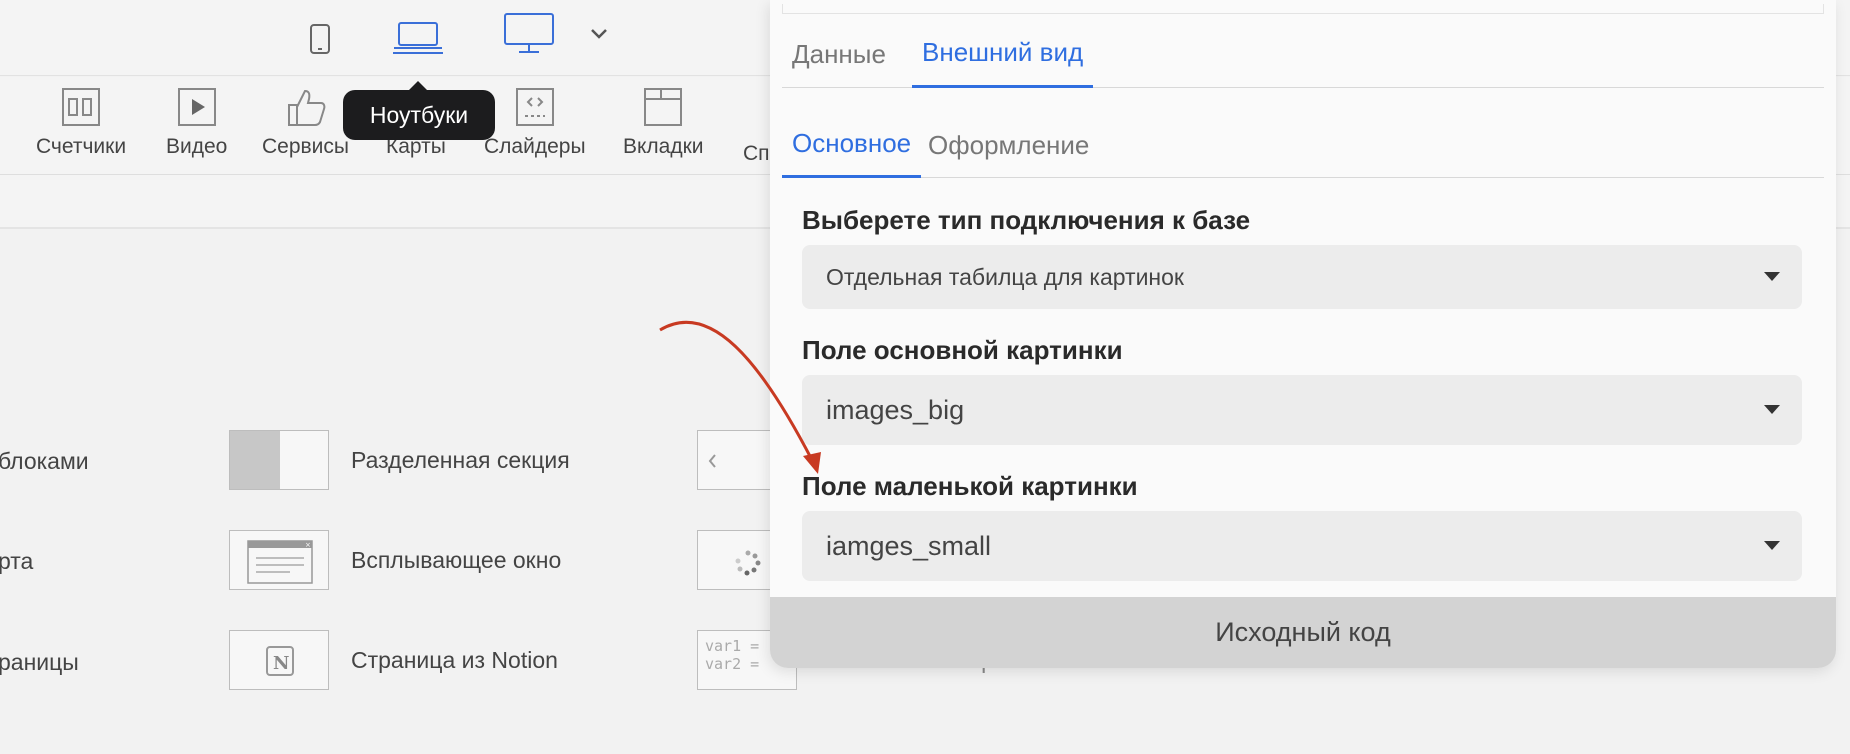  Describe the element at coordinates (756, 154) in the screenshot. I see `toolbar-item-cutoff-right: Сп` at that location.